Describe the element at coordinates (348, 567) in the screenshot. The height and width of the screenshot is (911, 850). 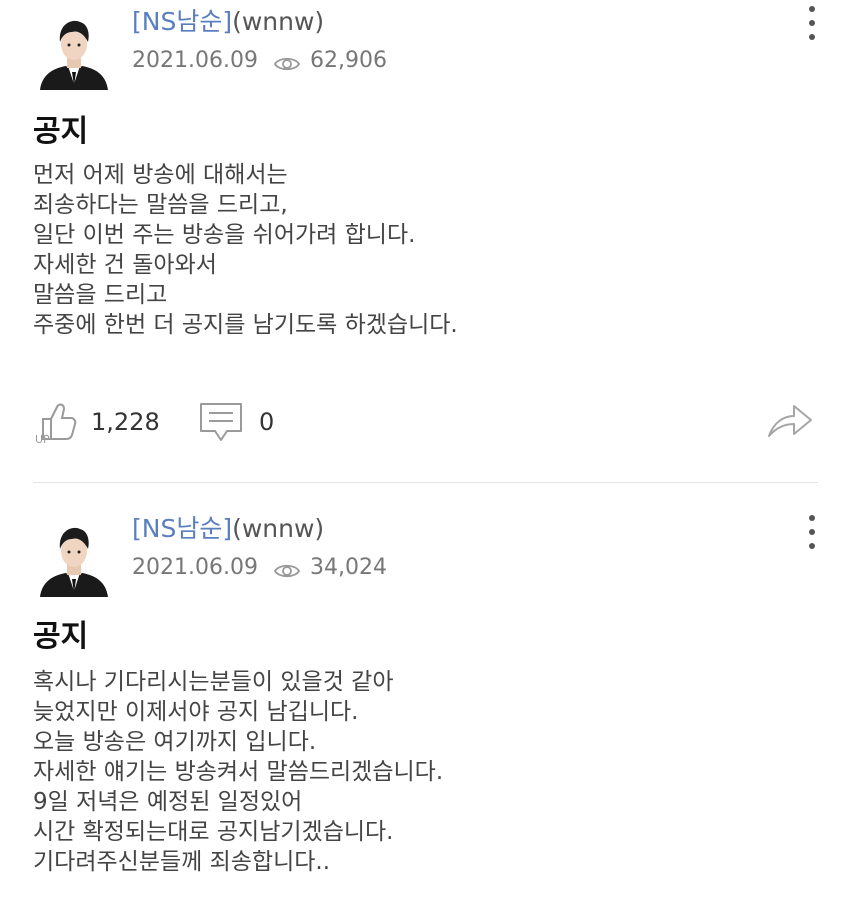
I see `view-count: 34,024` at that location.